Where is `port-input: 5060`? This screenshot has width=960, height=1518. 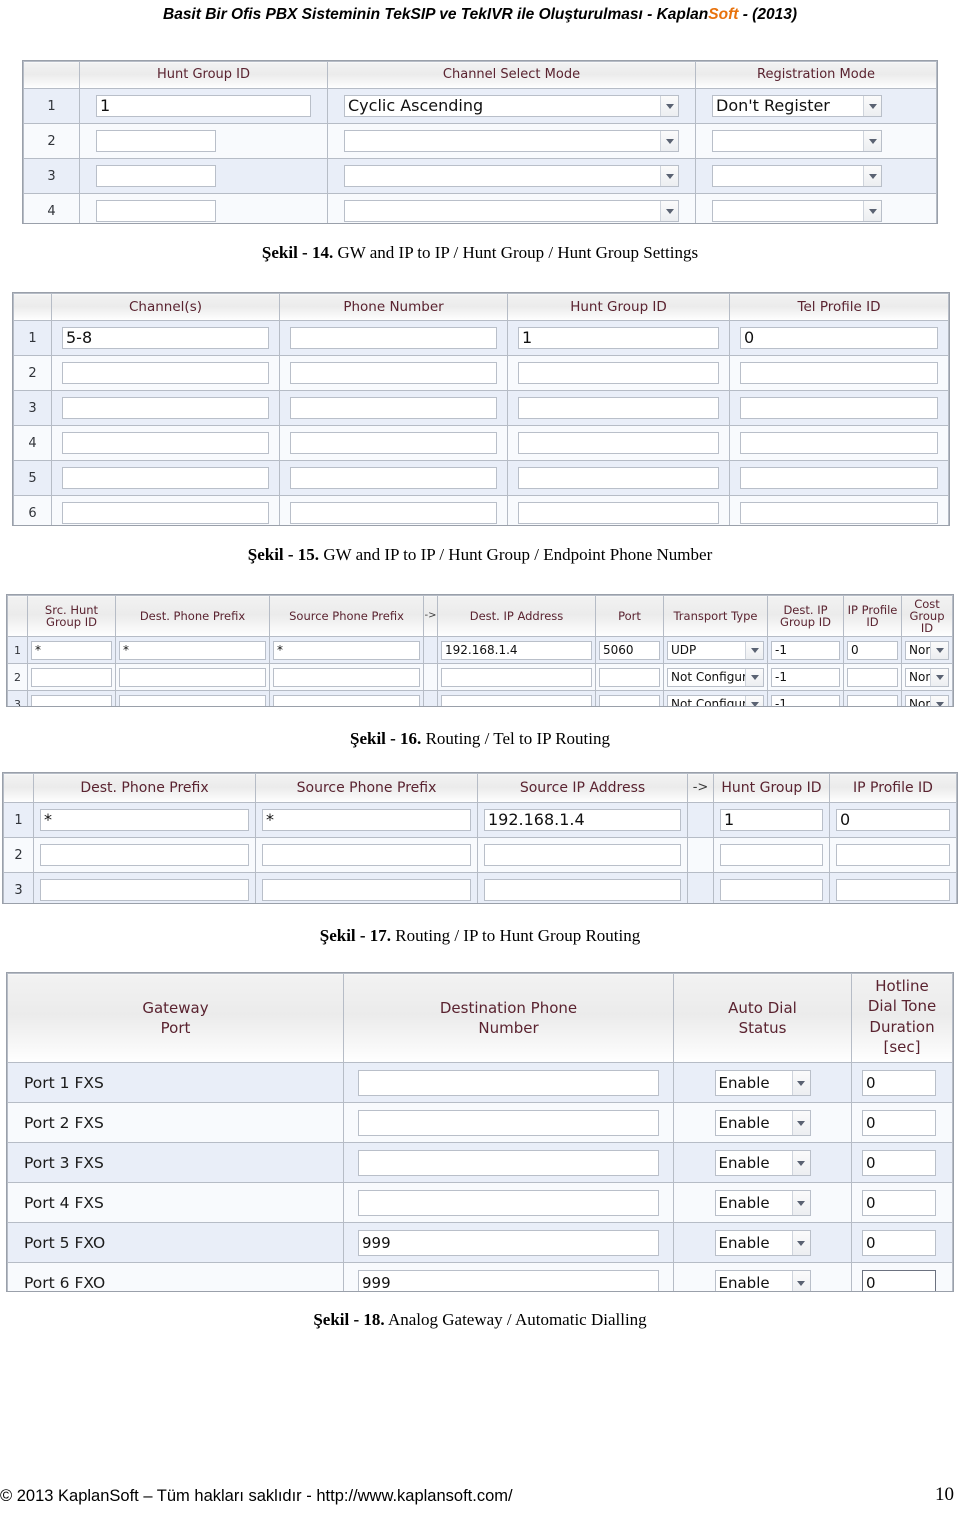
port-input: 5060 is located at coordinates (629, 650).